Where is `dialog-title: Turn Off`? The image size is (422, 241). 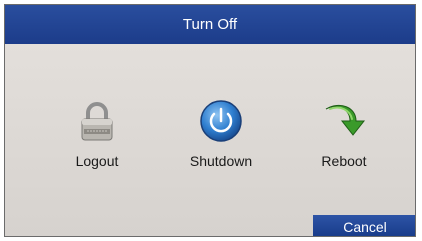
dialog-title: Turn Off is located at coordinates (210, 24).